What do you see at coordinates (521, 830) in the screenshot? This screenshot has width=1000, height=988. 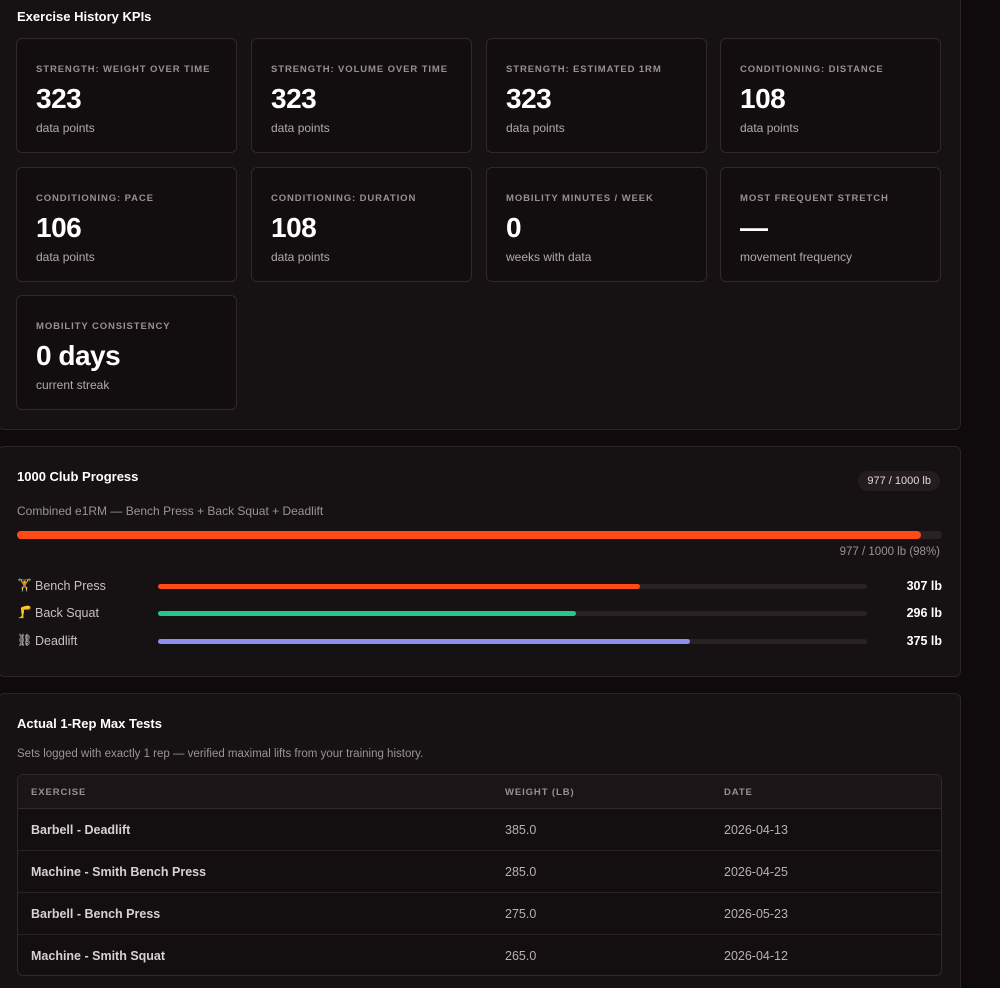 I see `cell-weight: 385.0` at bounding box center [521, 830].